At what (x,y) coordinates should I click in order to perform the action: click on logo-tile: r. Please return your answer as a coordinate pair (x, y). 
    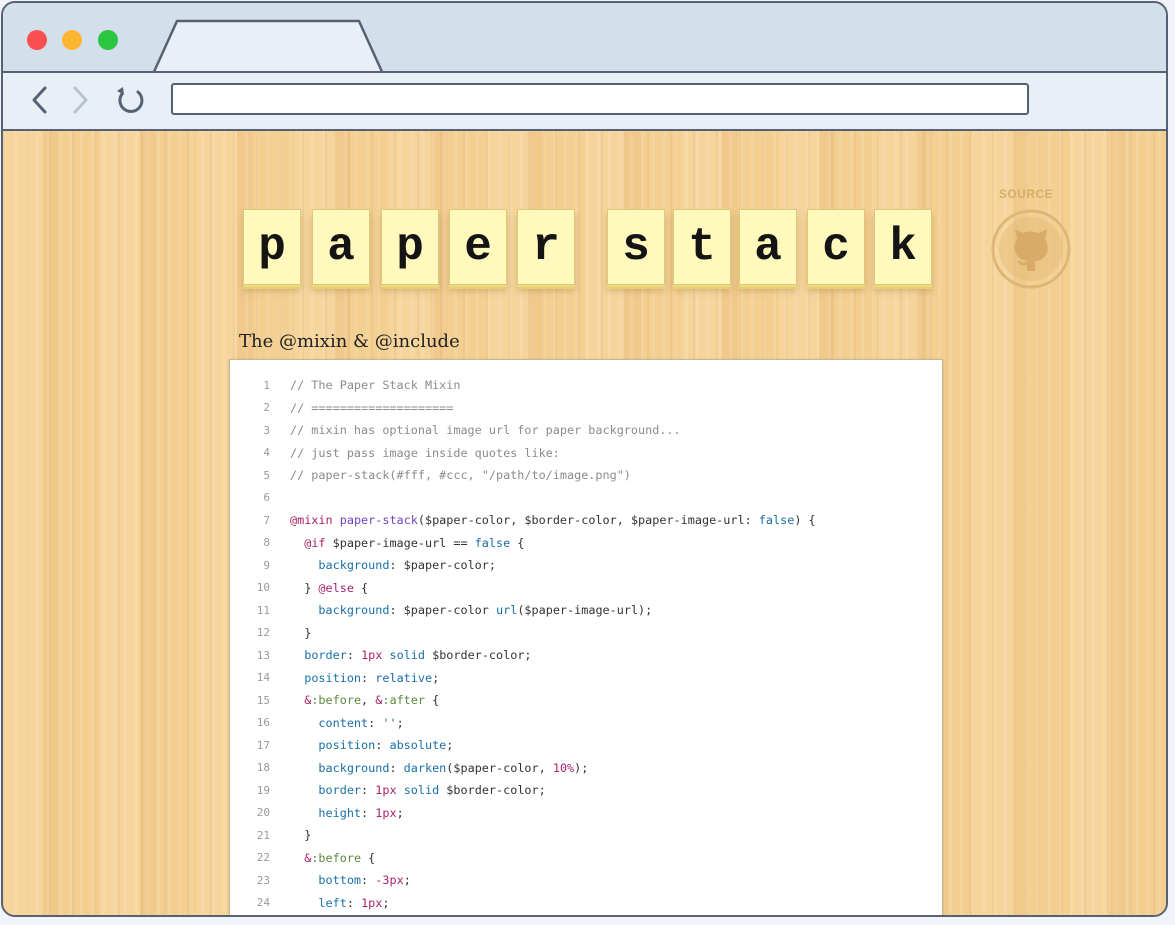
    Looking at the image, I should click on (546, 247).